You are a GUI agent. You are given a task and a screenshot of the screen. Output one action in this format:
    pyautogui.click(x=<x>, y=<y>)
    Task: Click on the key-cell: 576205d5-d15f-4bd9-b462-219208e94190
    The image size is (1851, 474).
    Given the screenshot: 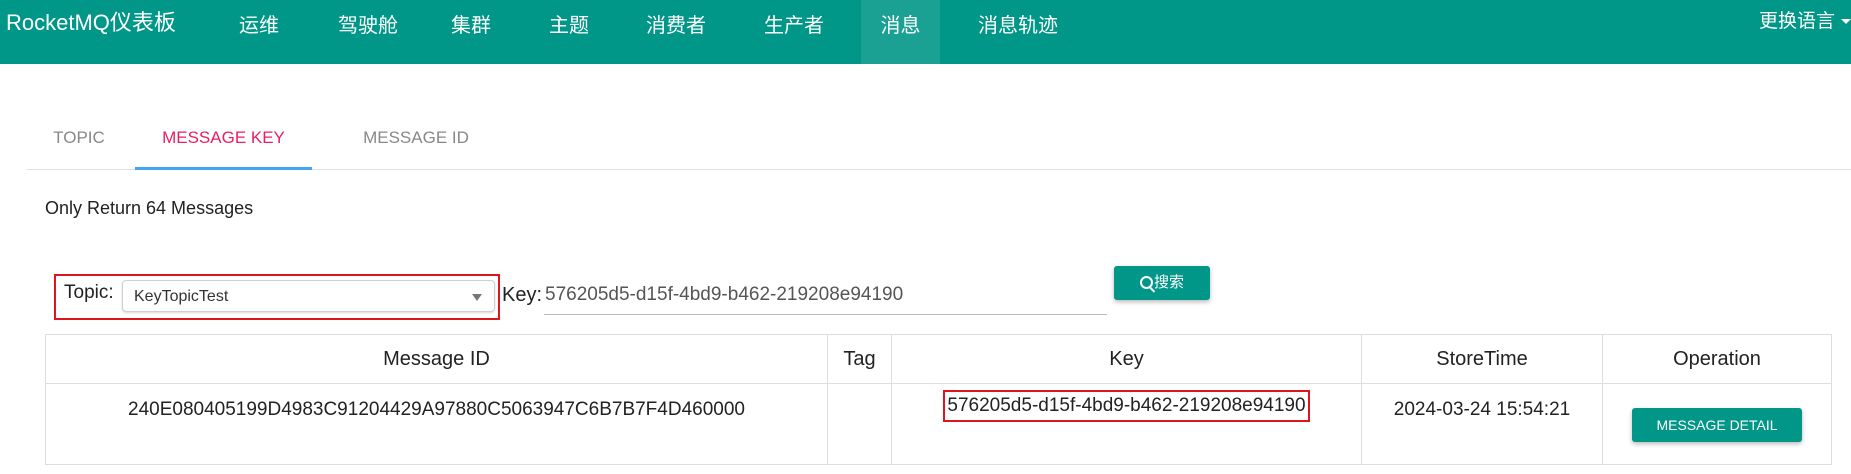 What is the action you would take?
    pyautogui.click(x=1126, y=424)
    